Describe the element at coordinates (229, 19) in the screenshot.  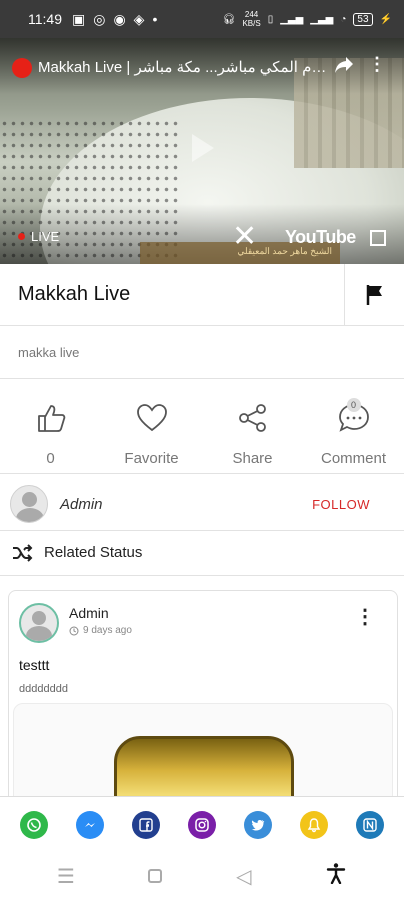
I see `headphones-icon: 🎧︎` at that location.